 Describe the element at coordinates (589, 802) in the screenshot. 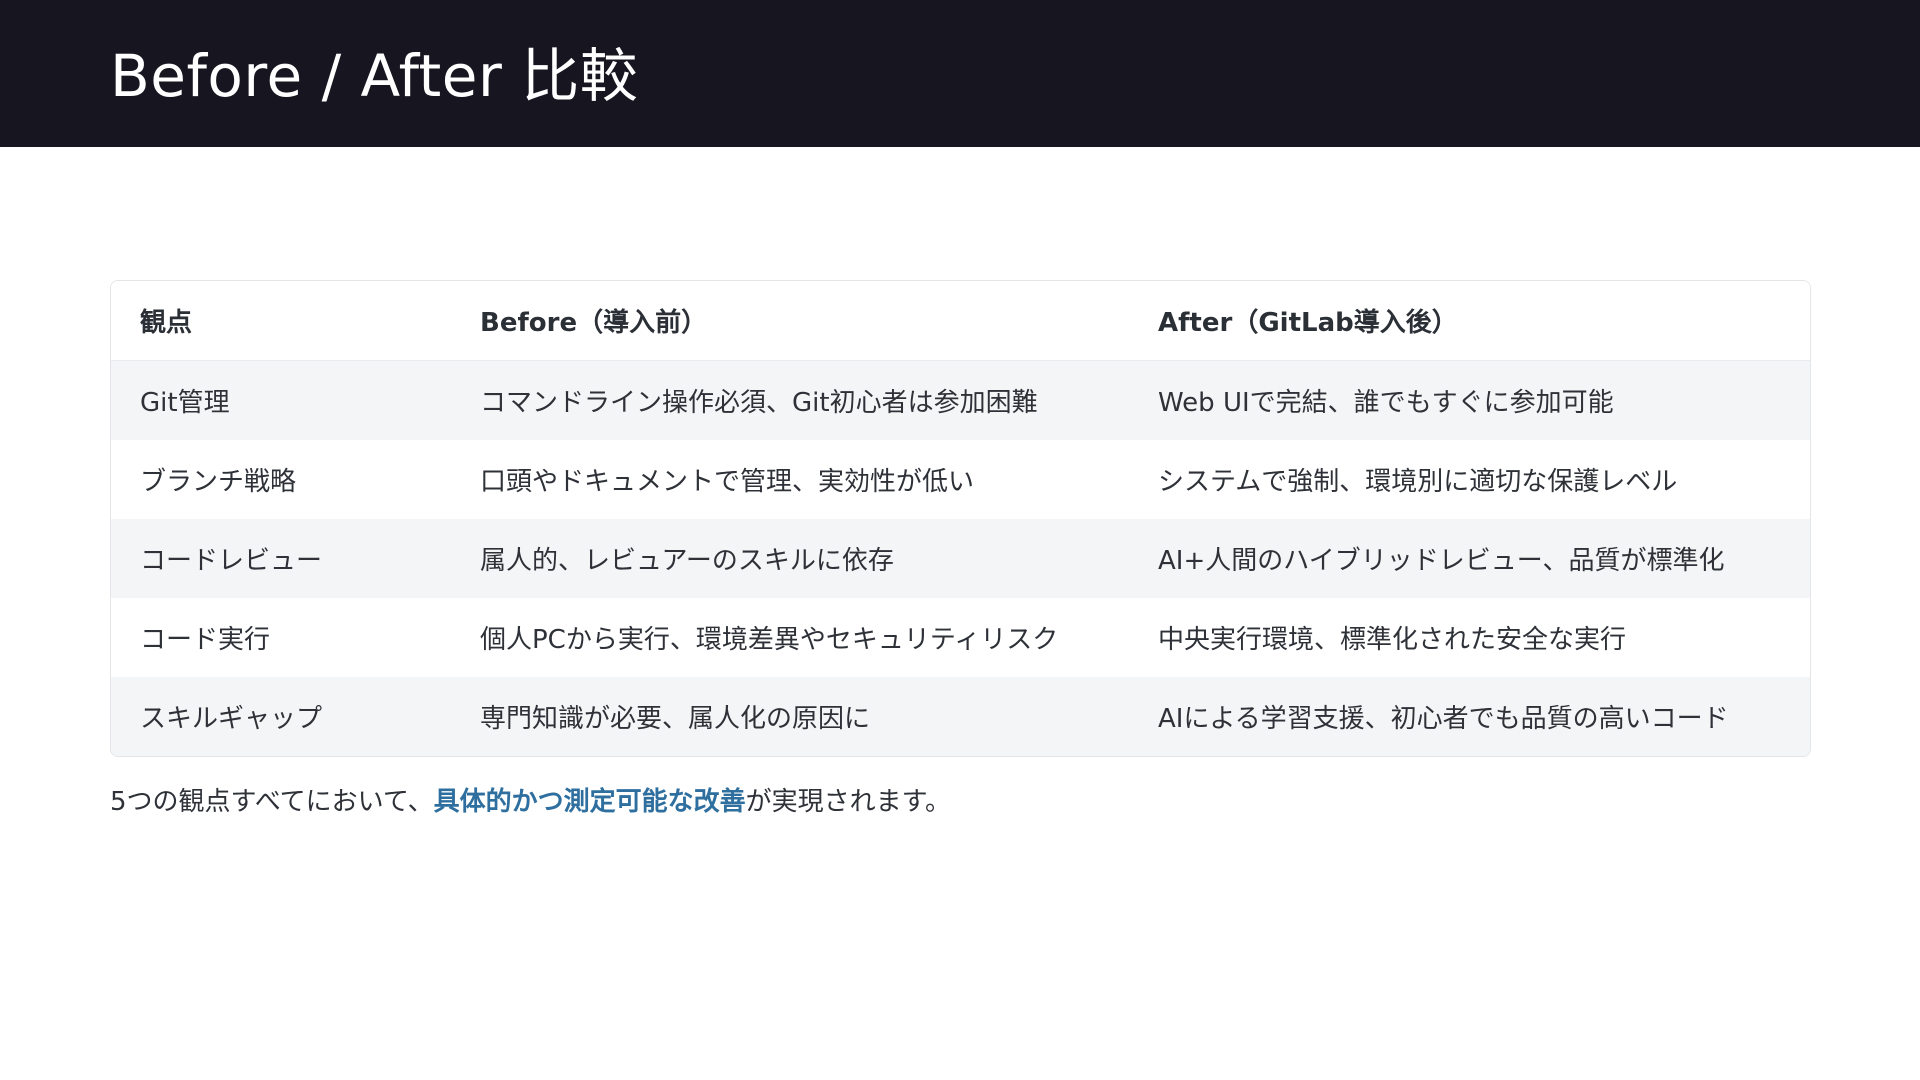

I see `summary-highlight: 具体的かつ測定可能な改善` at that location.